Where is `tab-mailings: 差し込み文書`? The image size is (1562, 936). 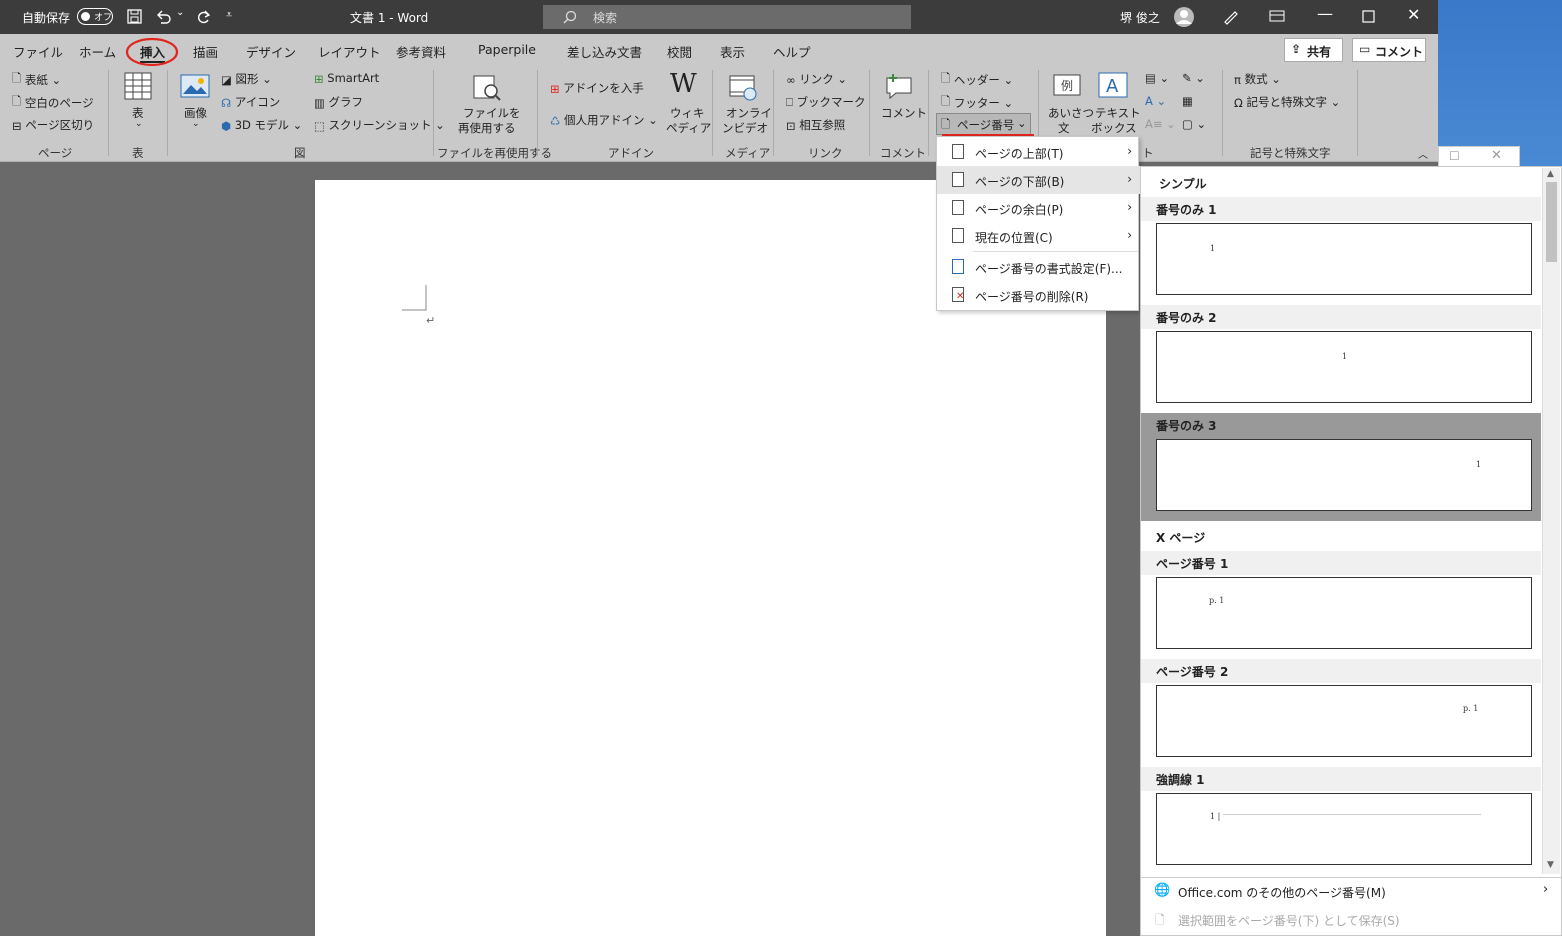 tab-mailings: 差し込み文書 is located at coordinates (604, 51).